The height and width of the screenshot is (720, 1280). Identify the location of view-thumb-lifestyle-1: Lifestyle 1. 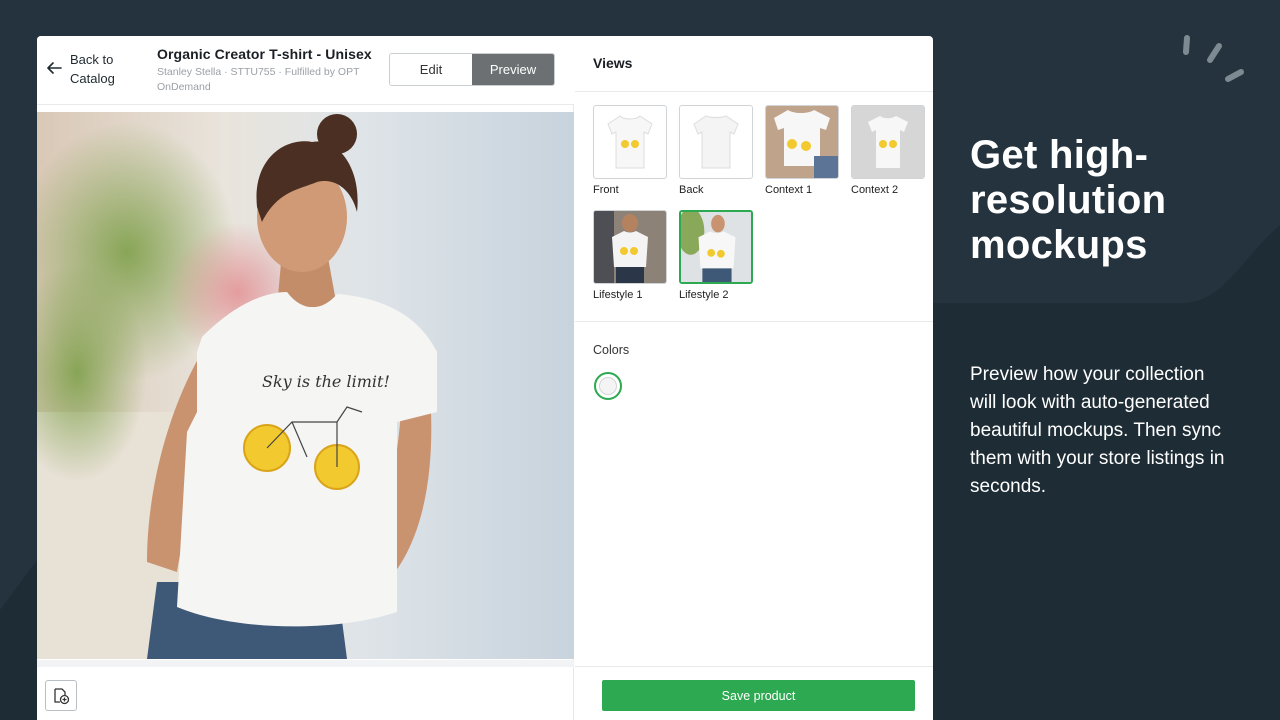
(630, 255).